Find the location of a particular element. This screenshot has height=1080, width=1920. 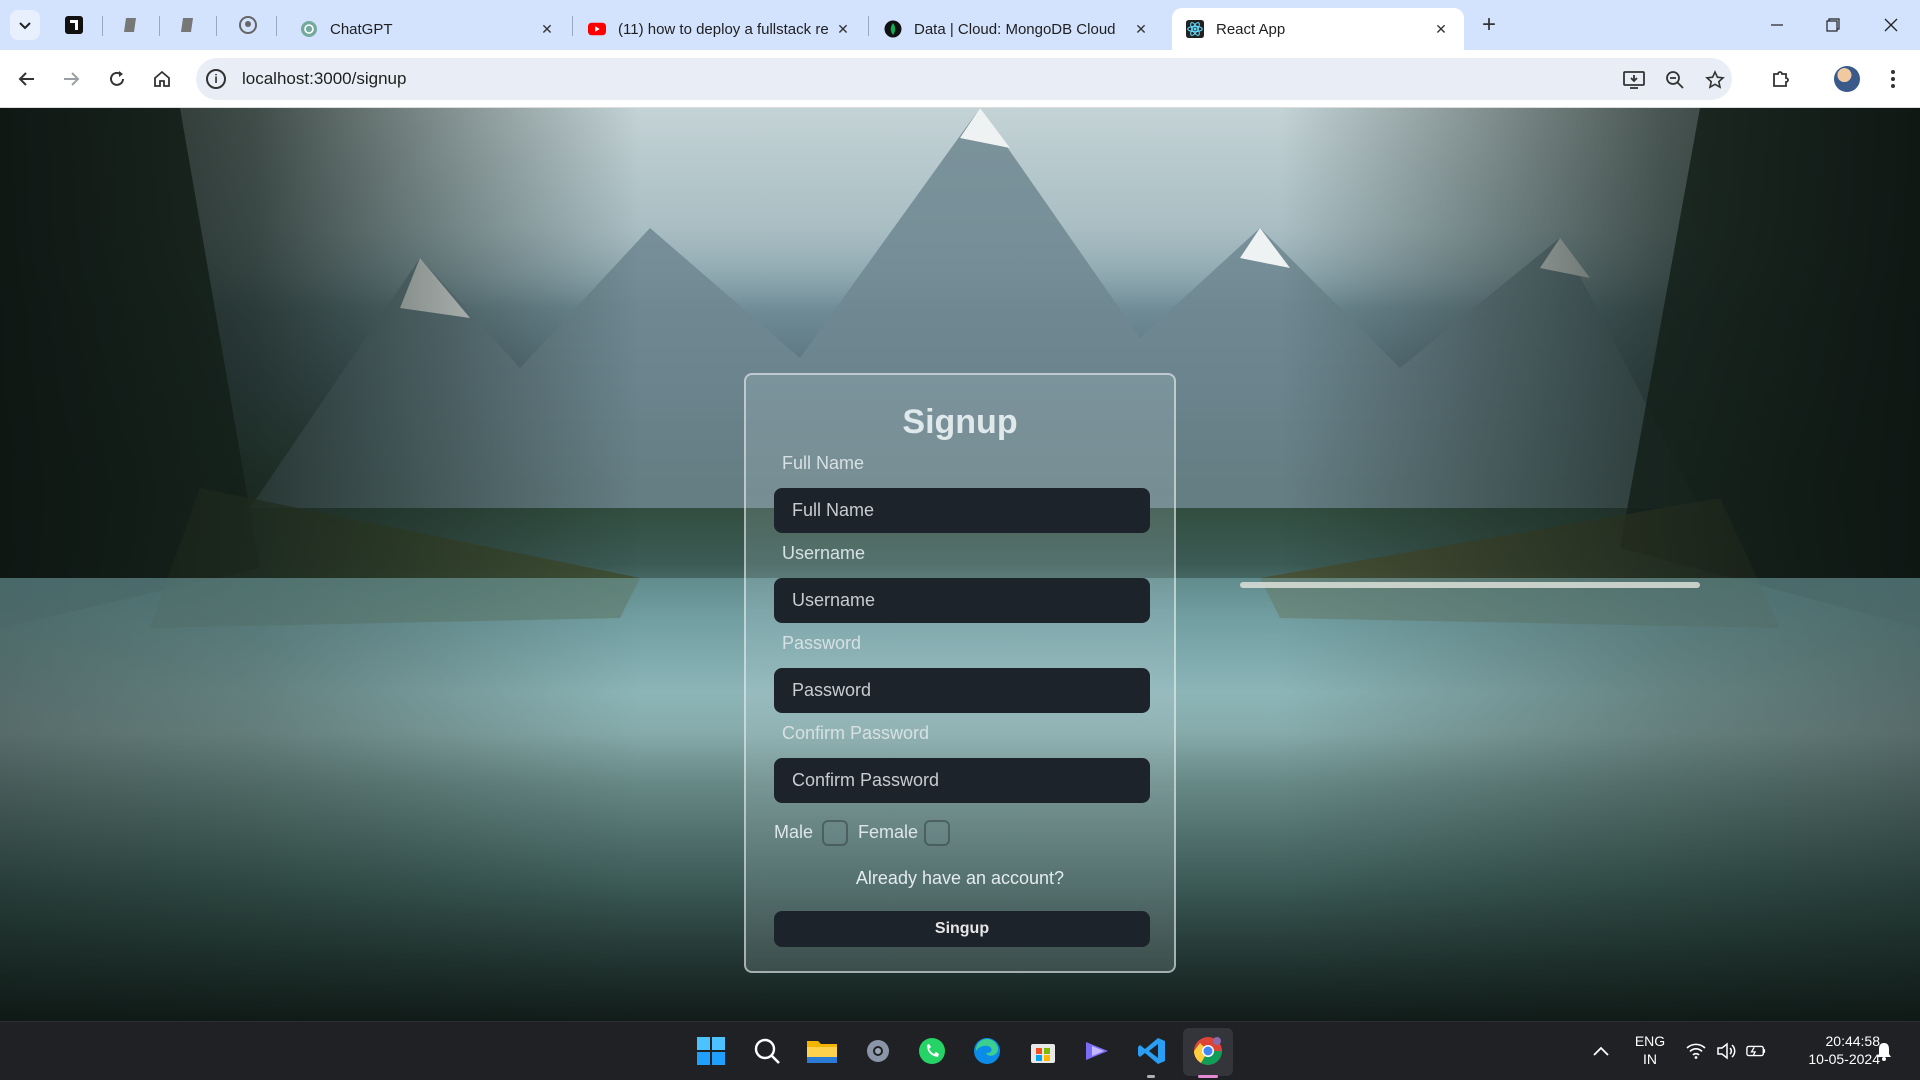

tab-title: React App is located at coordinates (1251, 29).